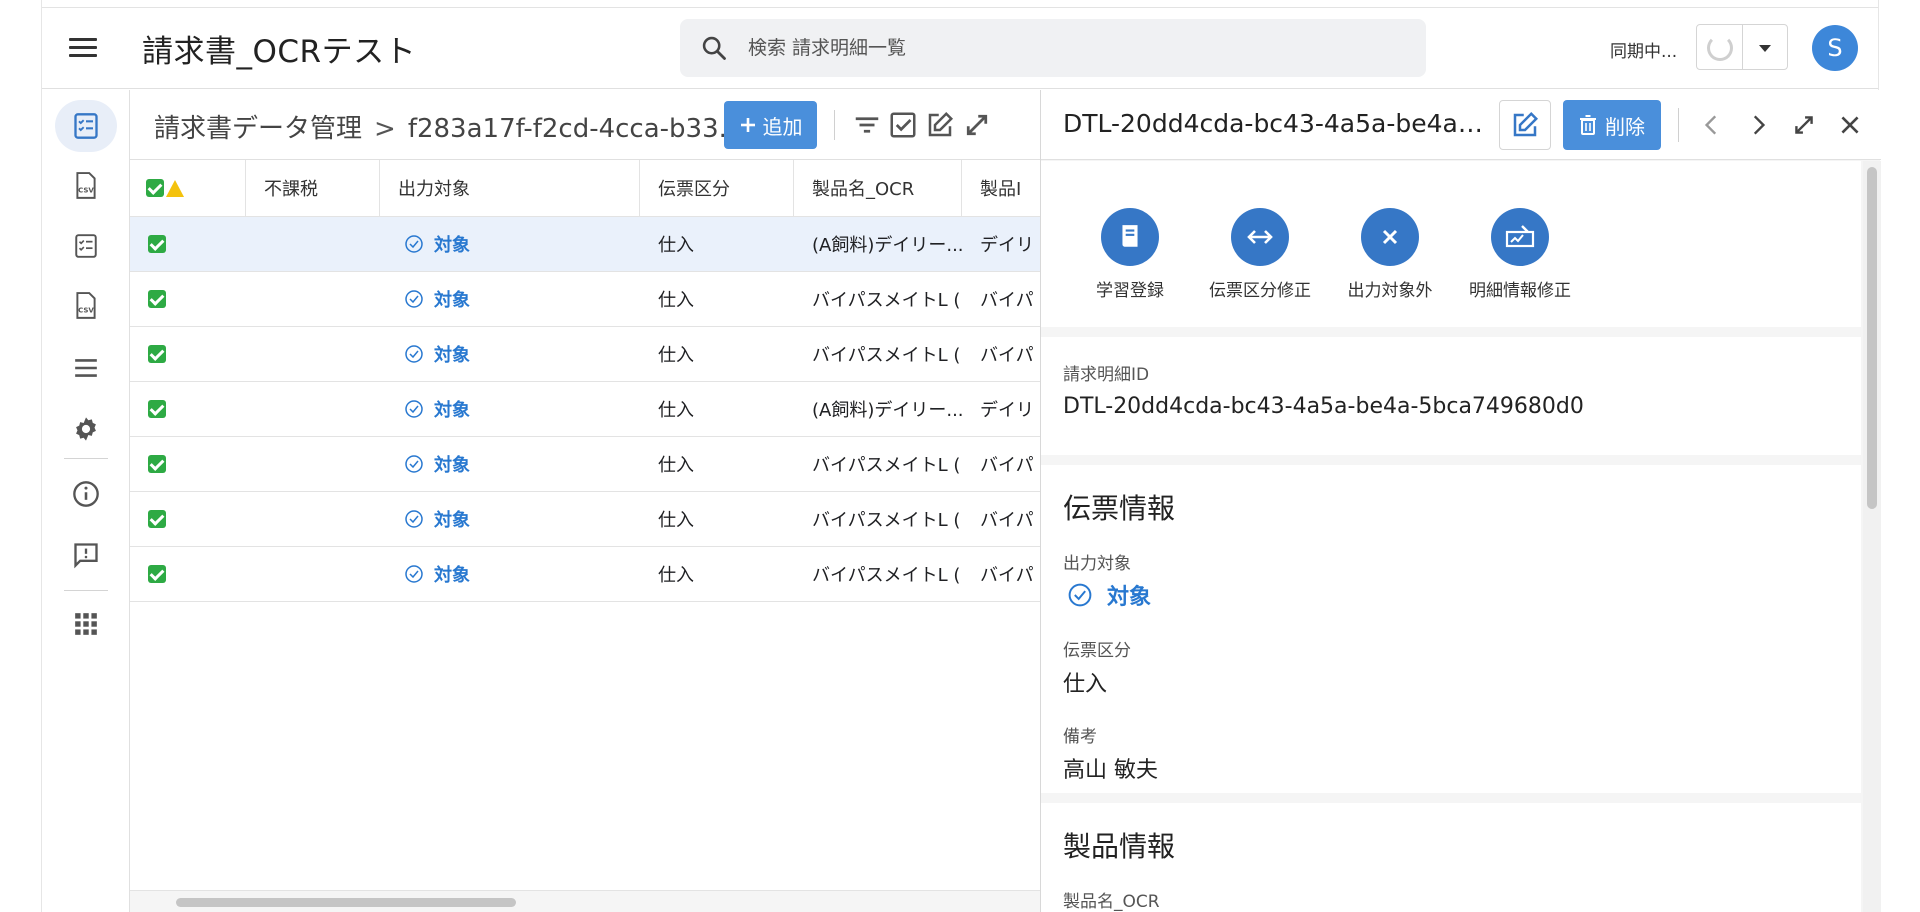  What do you see at coordinates (1625, 126) in the screenshot?
I see `delete-button-label: 削除` at bounding box center [1625, 126].